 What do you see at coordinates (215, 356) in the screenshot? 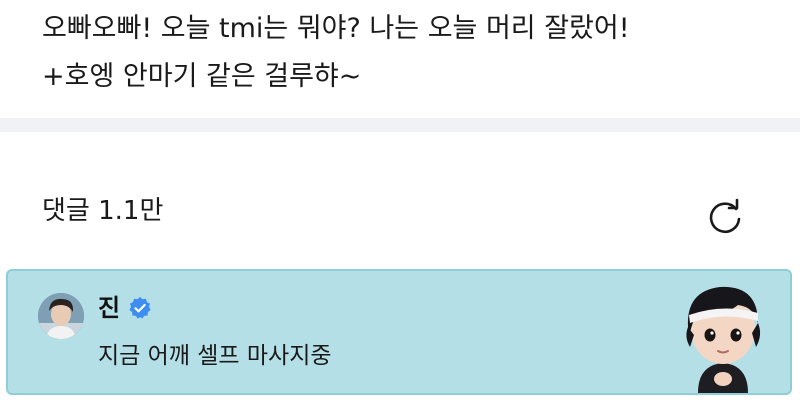
I see `comment-text: 지금 어깨 셀프 마사지중` at bounding box center [215, 356].